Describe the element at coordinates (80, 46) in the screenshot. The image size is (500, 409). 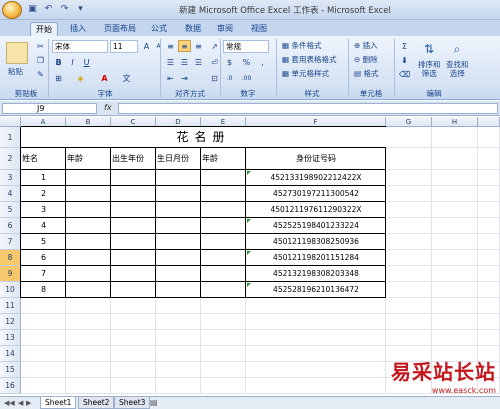
I see `font-name-select: 宋体` at that location.